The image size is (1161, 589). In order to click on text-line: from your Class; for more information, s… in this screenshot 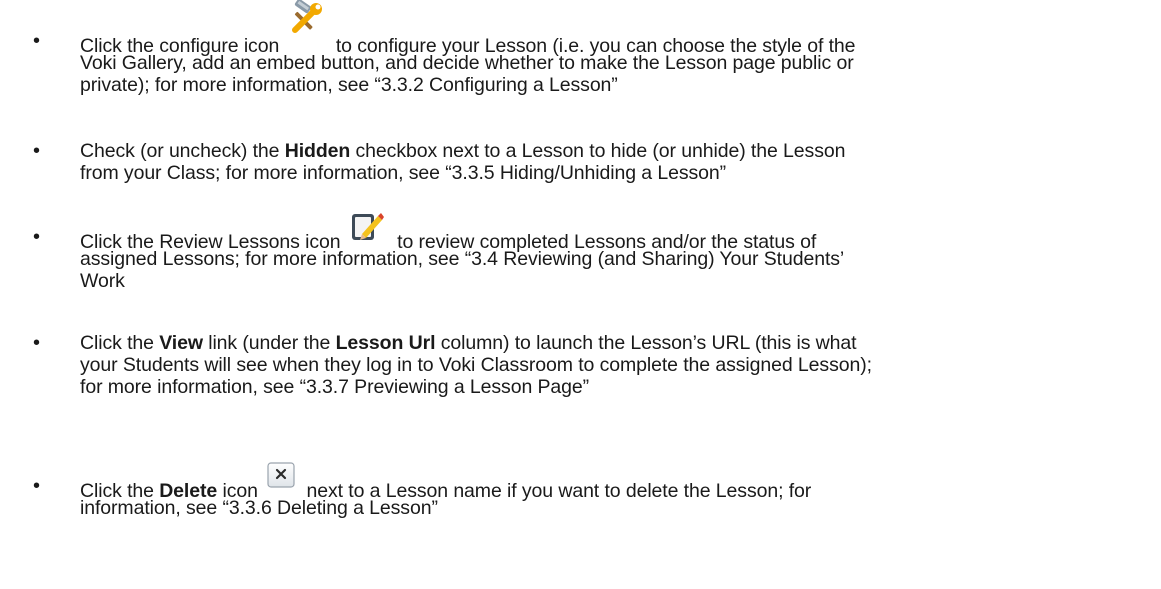, I will do `click(403, 173)`.